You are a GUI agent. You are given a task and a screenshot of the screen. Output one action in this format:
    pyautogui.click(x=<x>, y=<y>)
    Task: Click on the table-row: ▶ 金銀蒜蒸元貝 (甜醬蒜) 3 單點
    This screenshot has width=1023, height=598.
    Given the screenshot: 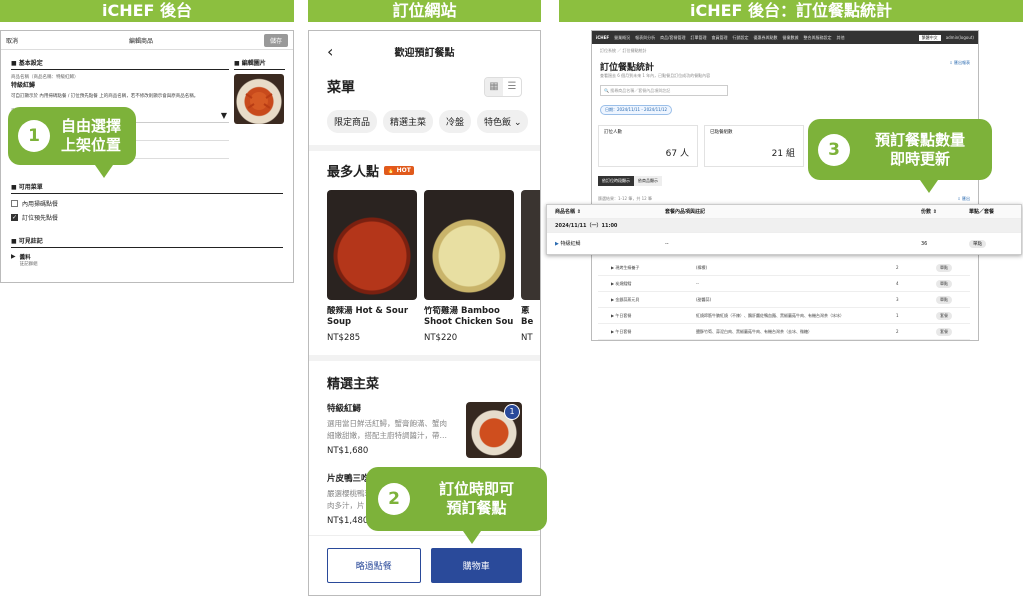 What is the action you would take?
    pyautogui.click(x=784, y=300)
    